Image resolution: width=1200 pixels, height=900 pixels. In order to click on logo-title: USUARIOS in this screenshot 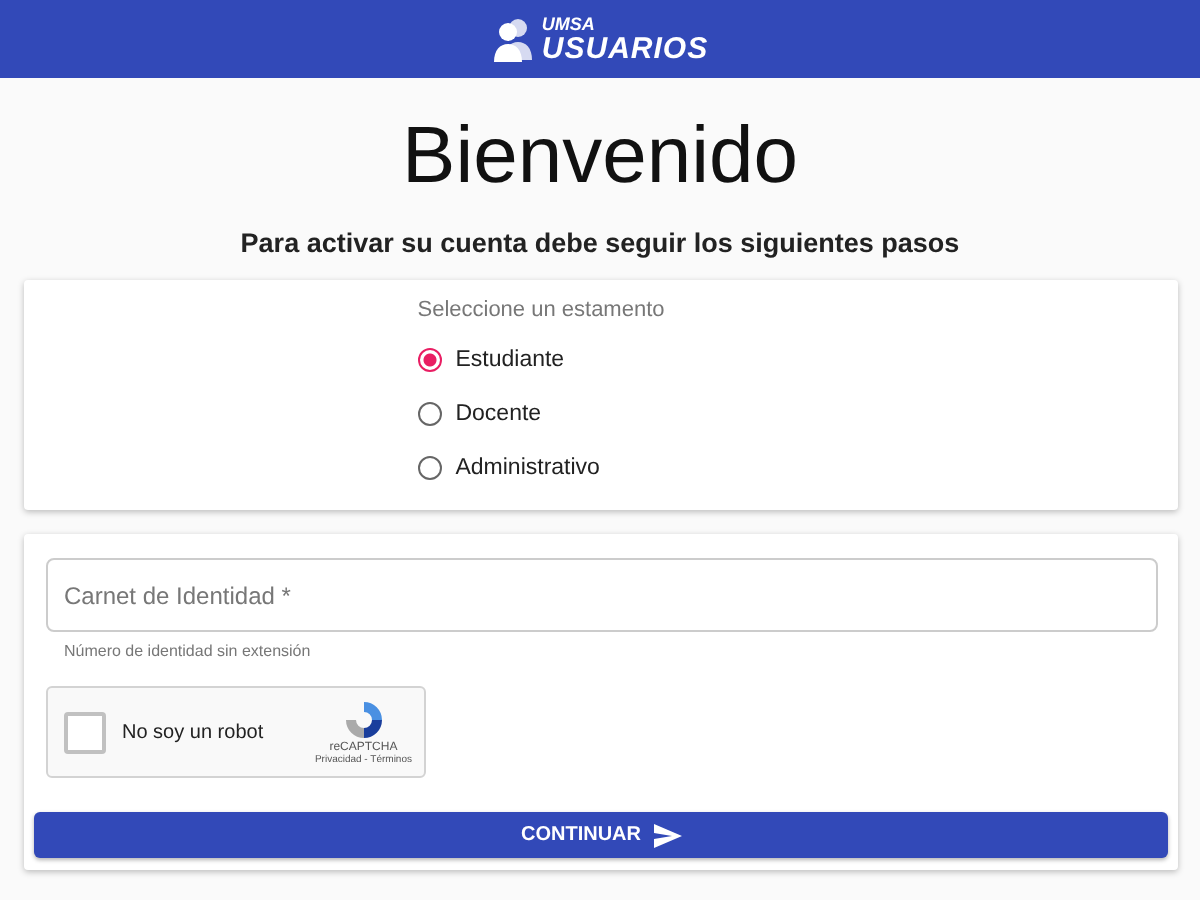, I will do `click(625, 48)`.